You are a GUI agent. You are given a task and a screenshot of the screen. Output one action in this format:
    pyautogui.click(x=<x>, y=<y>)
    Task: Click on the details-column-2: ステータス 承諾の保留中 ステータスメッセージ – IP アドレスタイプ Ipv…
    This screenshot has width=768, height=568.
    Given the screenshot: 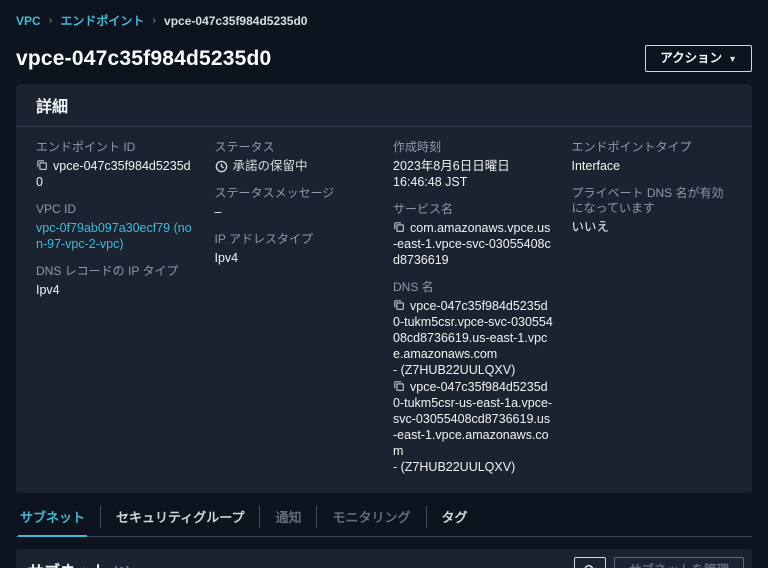 What is the action you would take?
    pyautogui.click(x=295, y=313)
    